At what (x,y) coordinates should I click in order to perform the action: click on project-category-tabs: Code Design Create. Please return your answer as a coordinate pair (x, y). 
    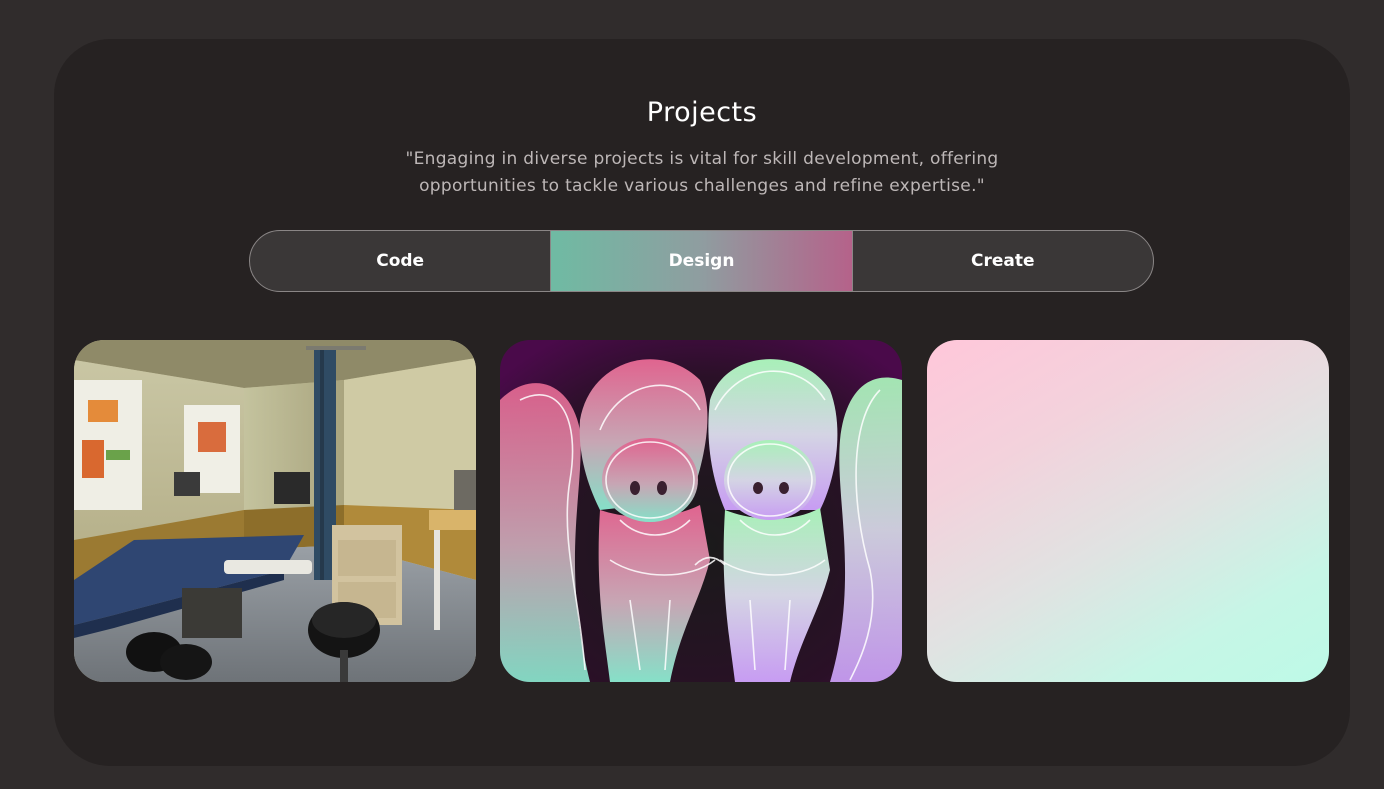
    Looking at the image, I should click on (701, 261).